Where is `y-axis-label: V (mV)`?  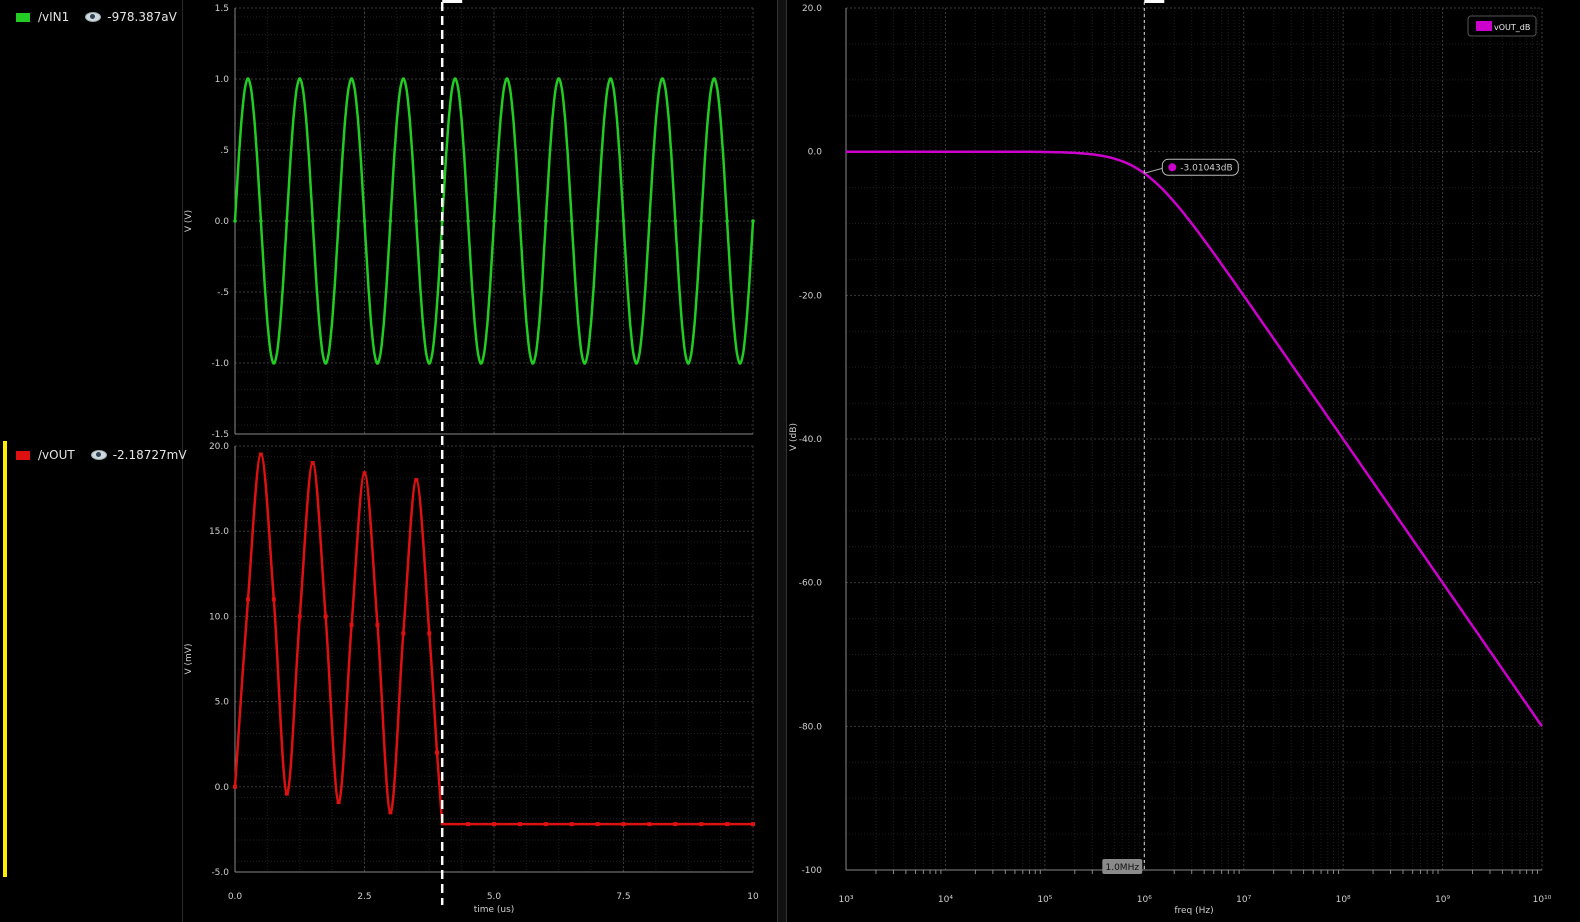
y-axis-label: V (mV) is located at coordinates (189, 659).